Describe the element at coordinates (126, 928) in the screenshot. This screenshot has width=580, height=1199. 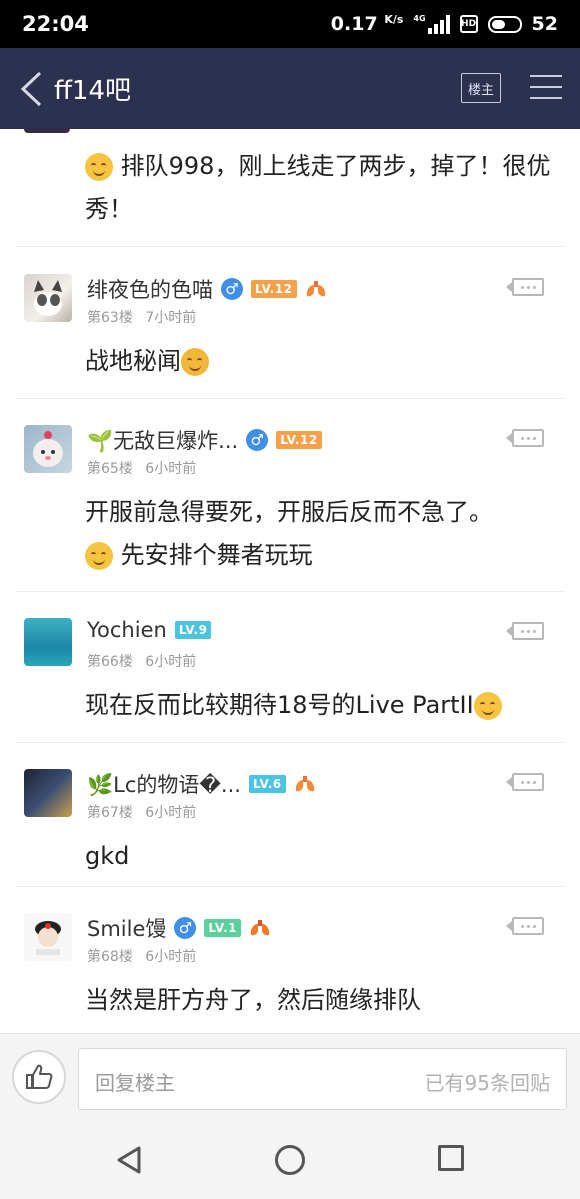
I see `username: Smile馒` at that location.